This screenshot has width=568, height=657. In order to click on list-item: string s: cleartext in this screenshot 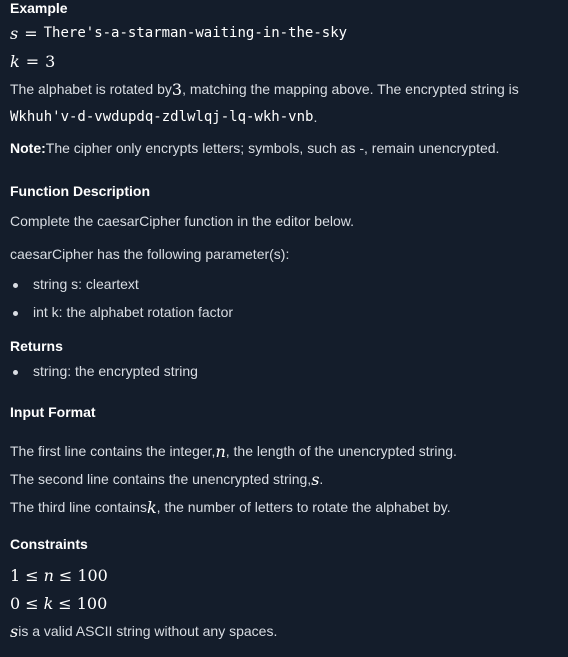, I will do `click(284, 285)`.